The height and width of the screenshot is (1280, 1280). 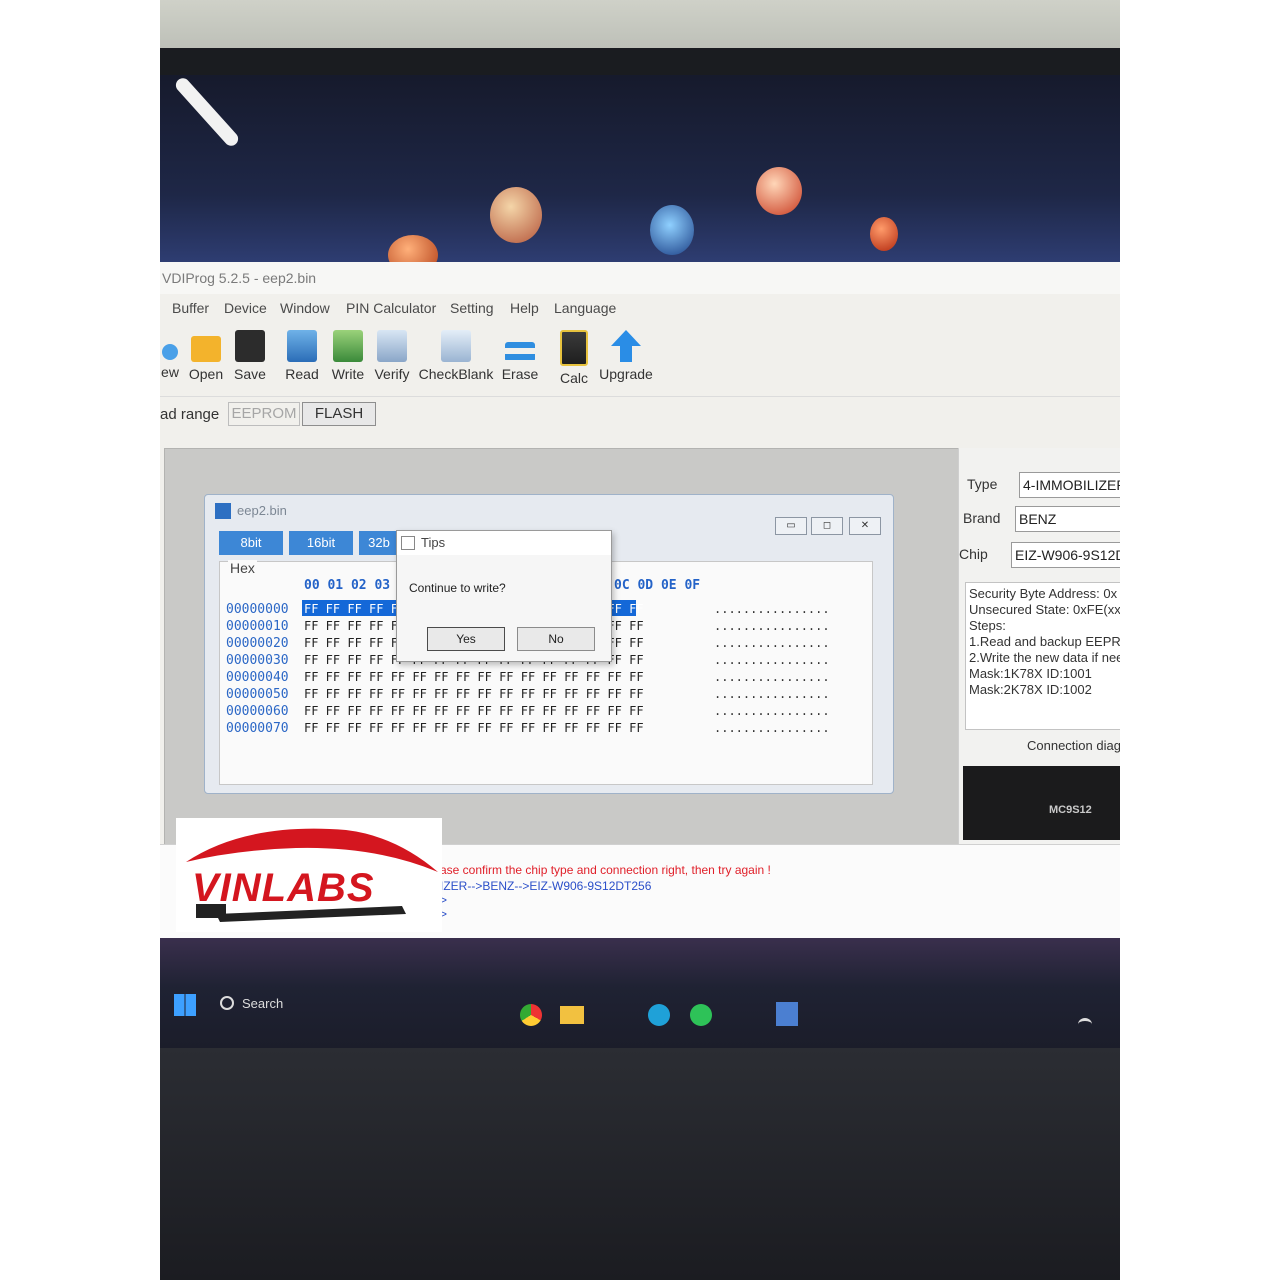 I want to click on yes-button: Yes, so click(x=466, y=639).